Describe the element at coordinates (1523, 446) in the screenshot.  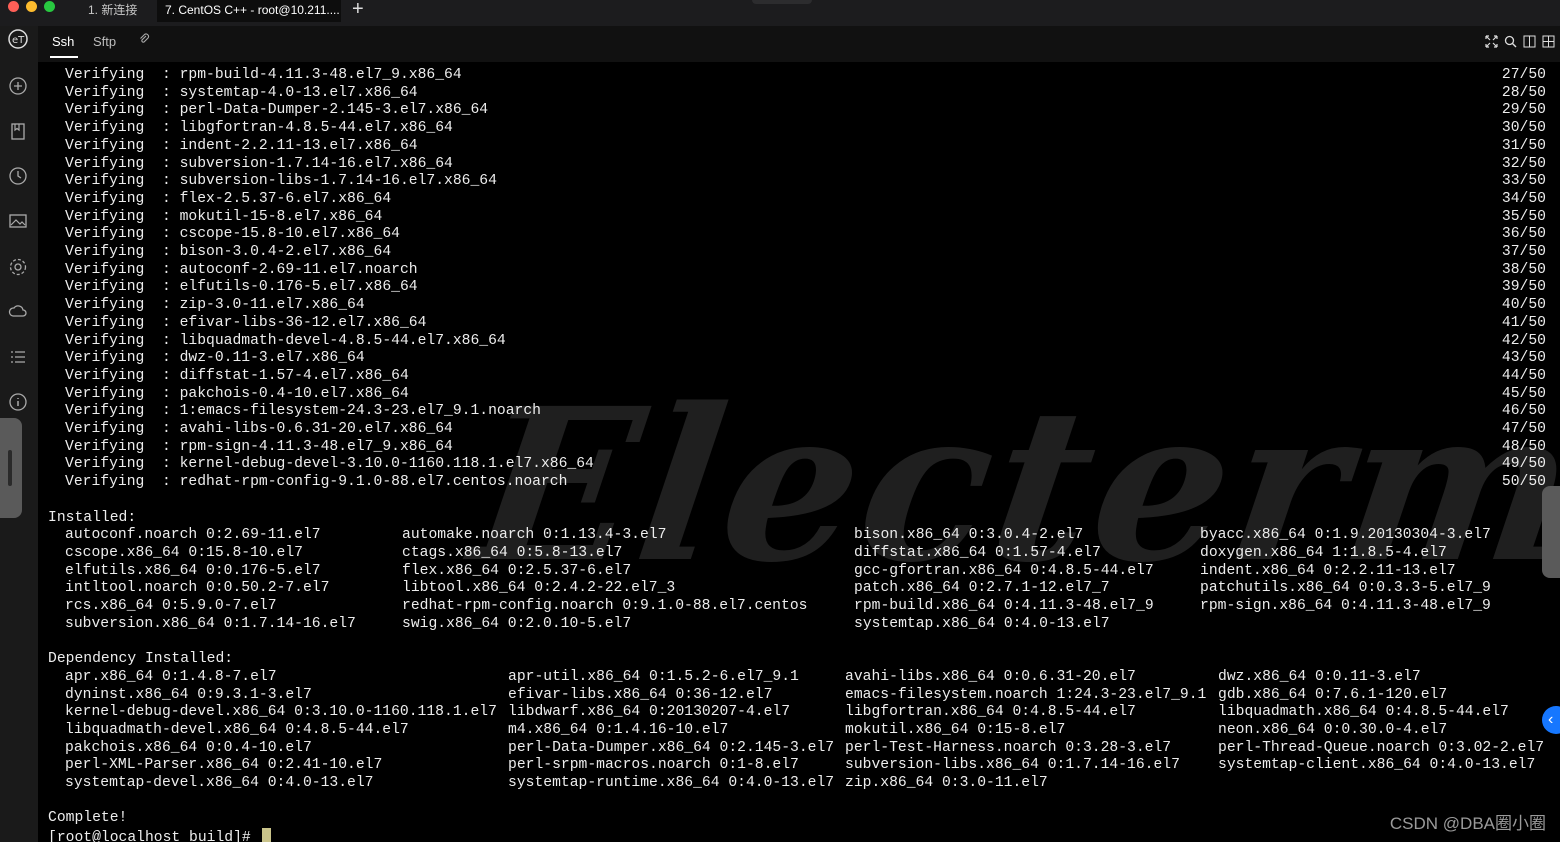
I see `verify-count: 48/50` at that location.